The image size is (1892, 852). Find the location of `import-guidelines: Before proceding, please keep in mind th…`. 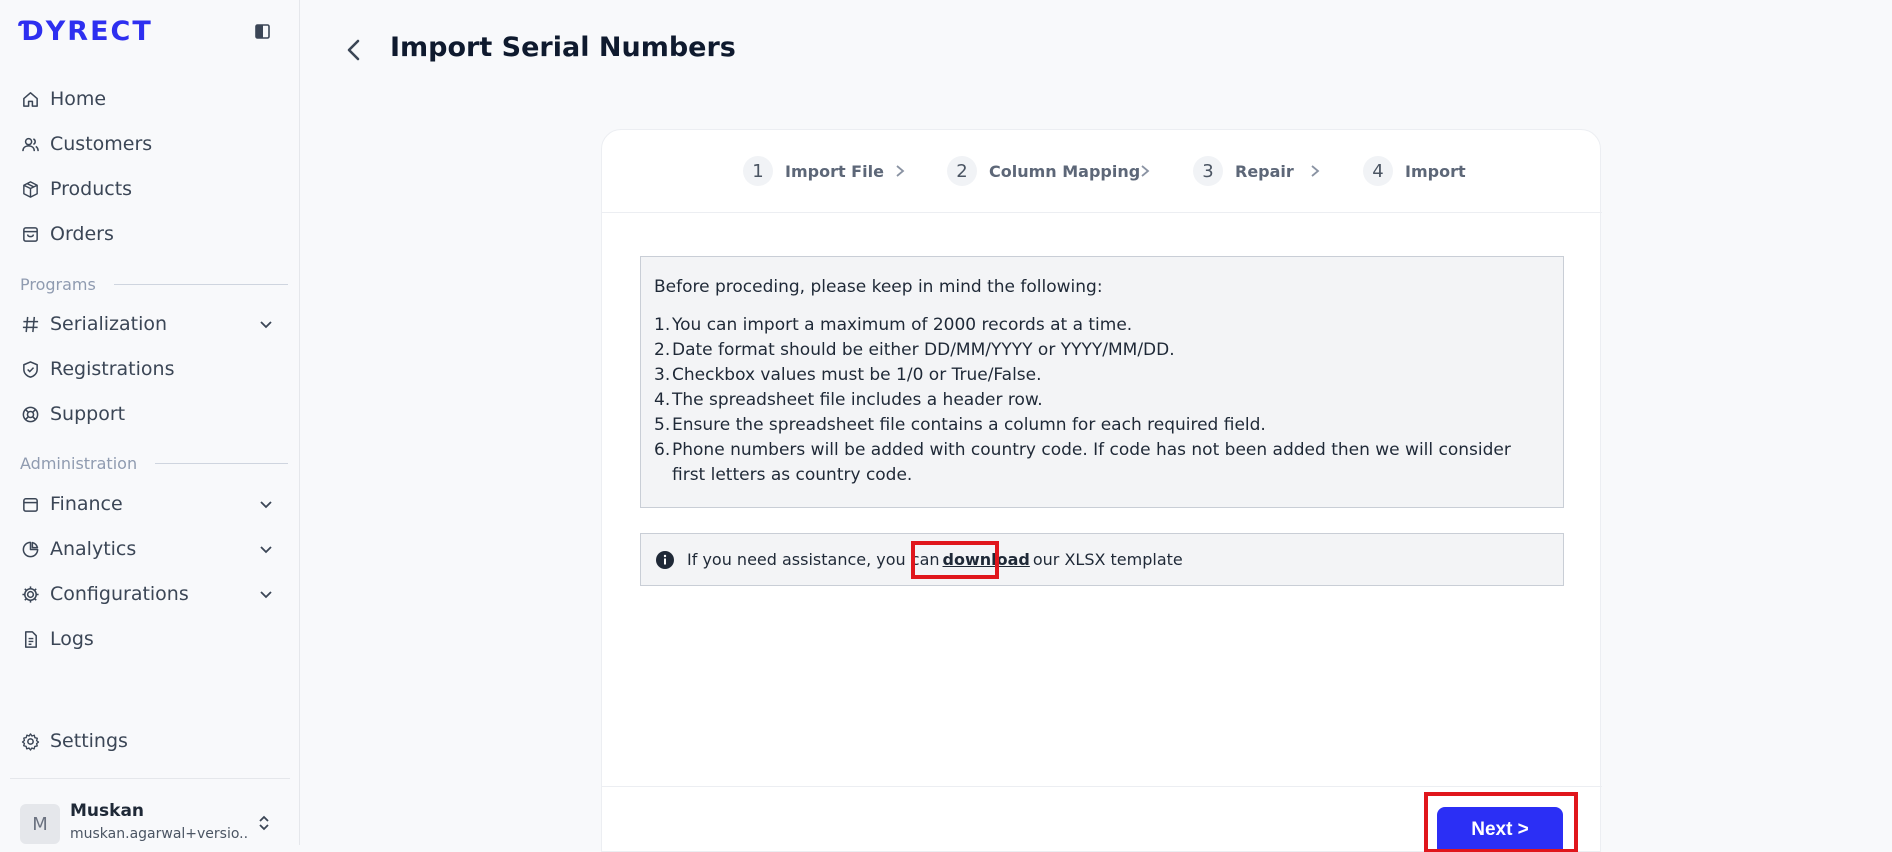

import-guidelines: Before proceding, please keep in mind th… is located at coordinates (1102, 382).